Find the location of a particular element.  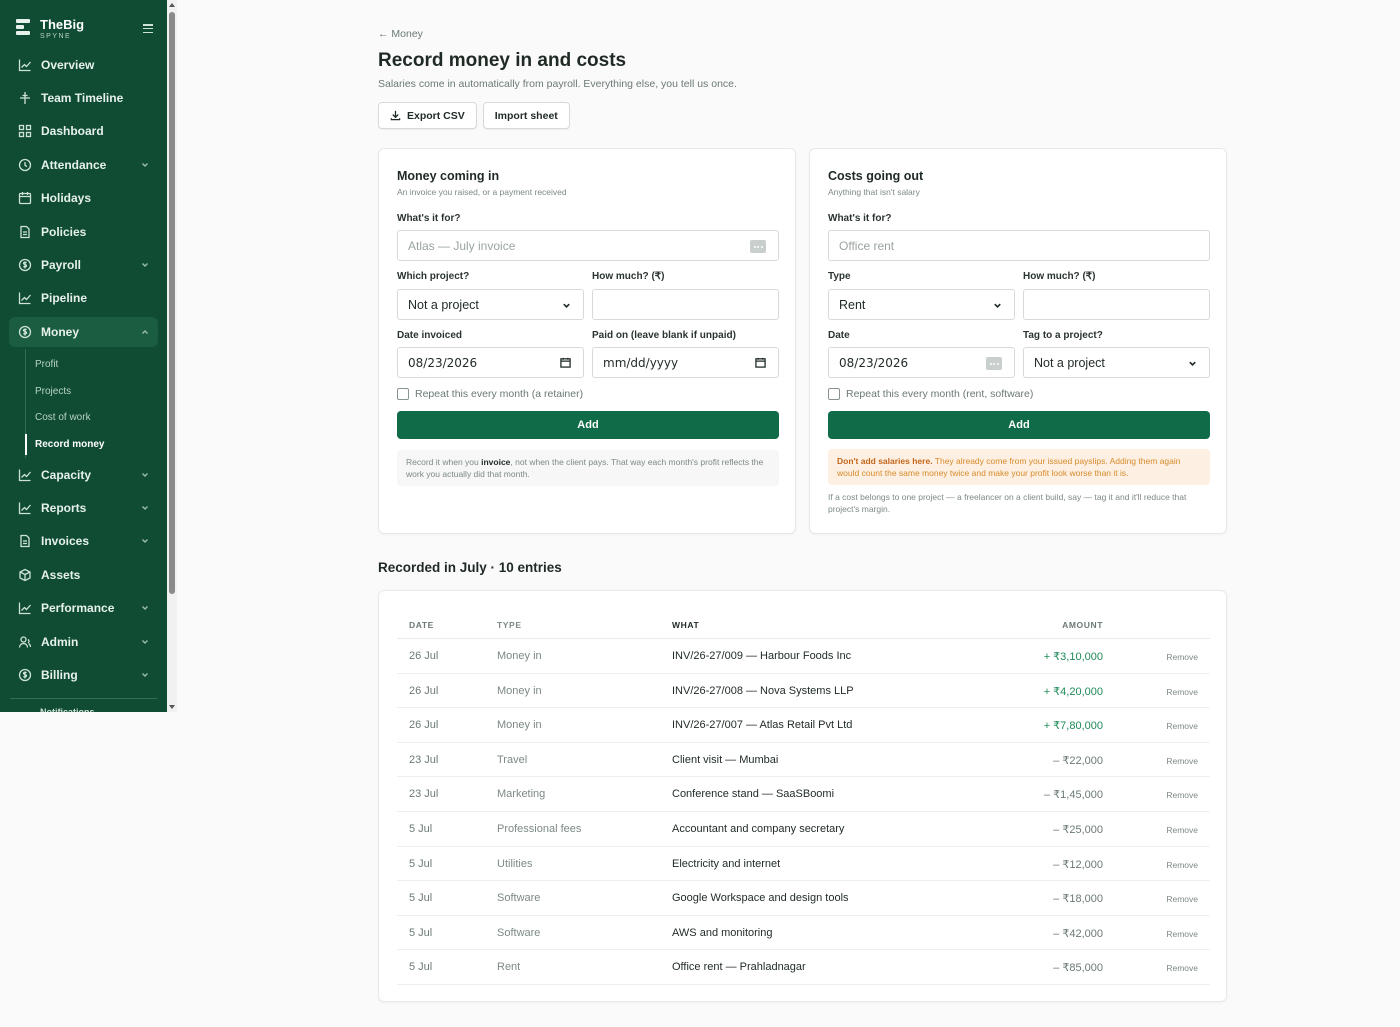

sidebar-item-label: Money is located at coordinates (60, 332).